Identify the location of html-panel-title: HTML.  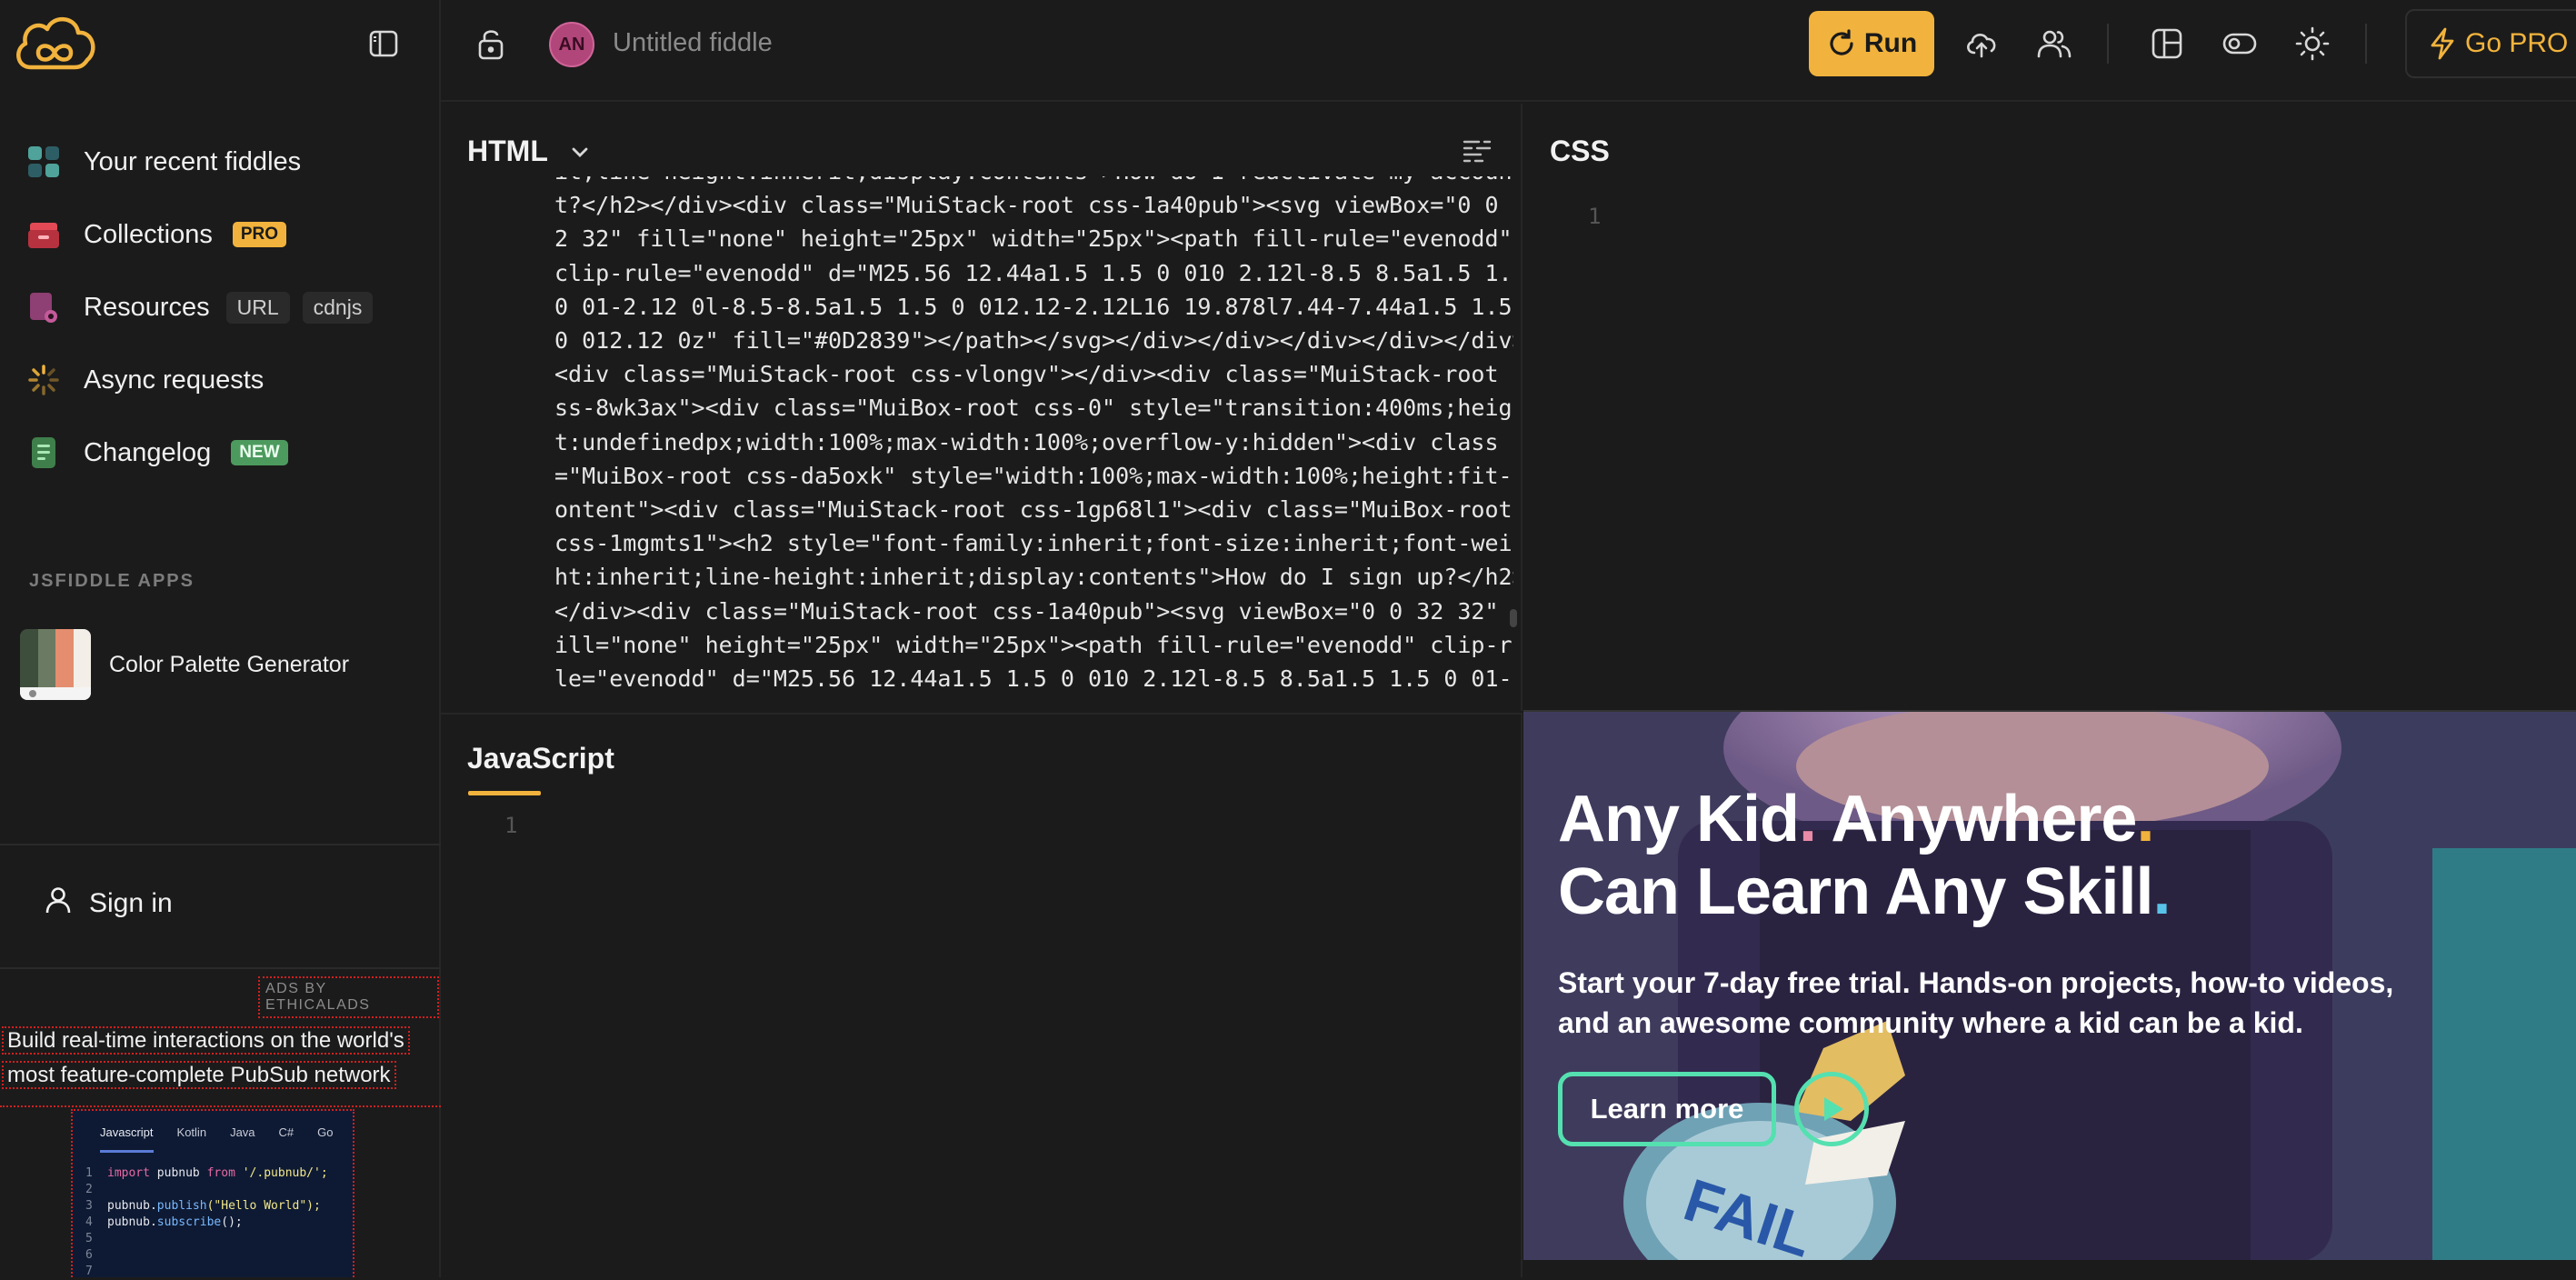
(507, 151).